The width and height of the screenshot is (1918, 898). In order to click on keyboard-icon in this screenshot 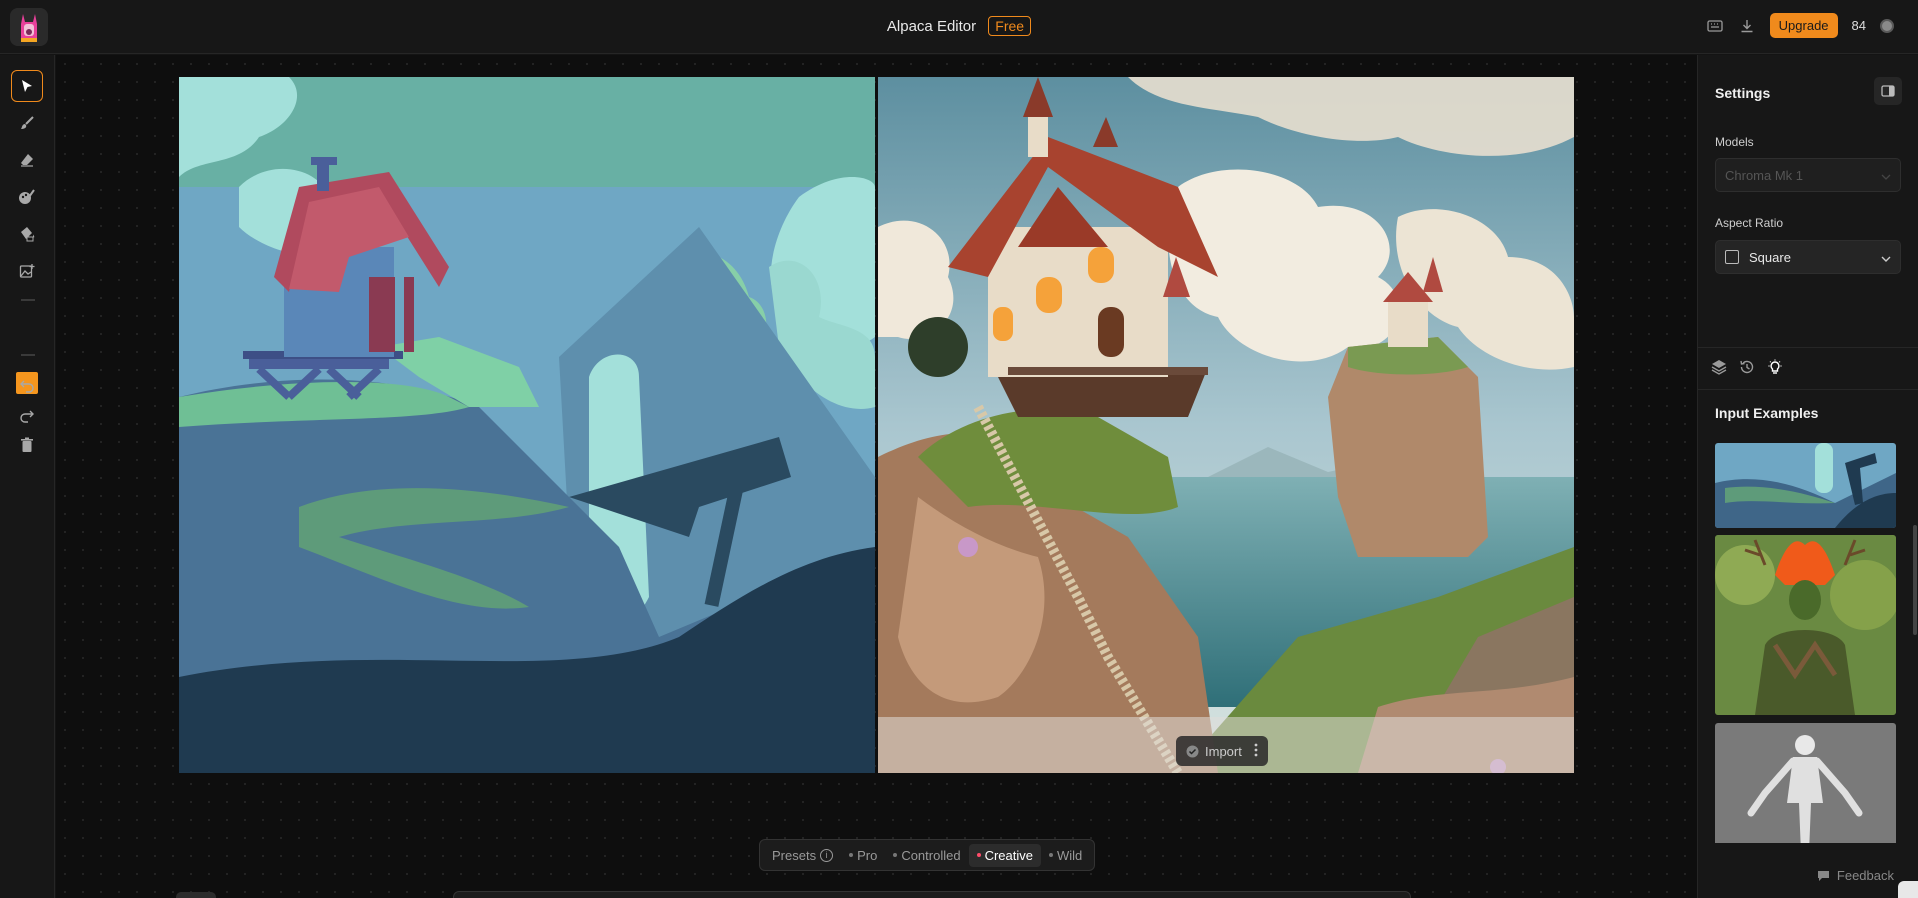, I will do `click(1715, 26)`.